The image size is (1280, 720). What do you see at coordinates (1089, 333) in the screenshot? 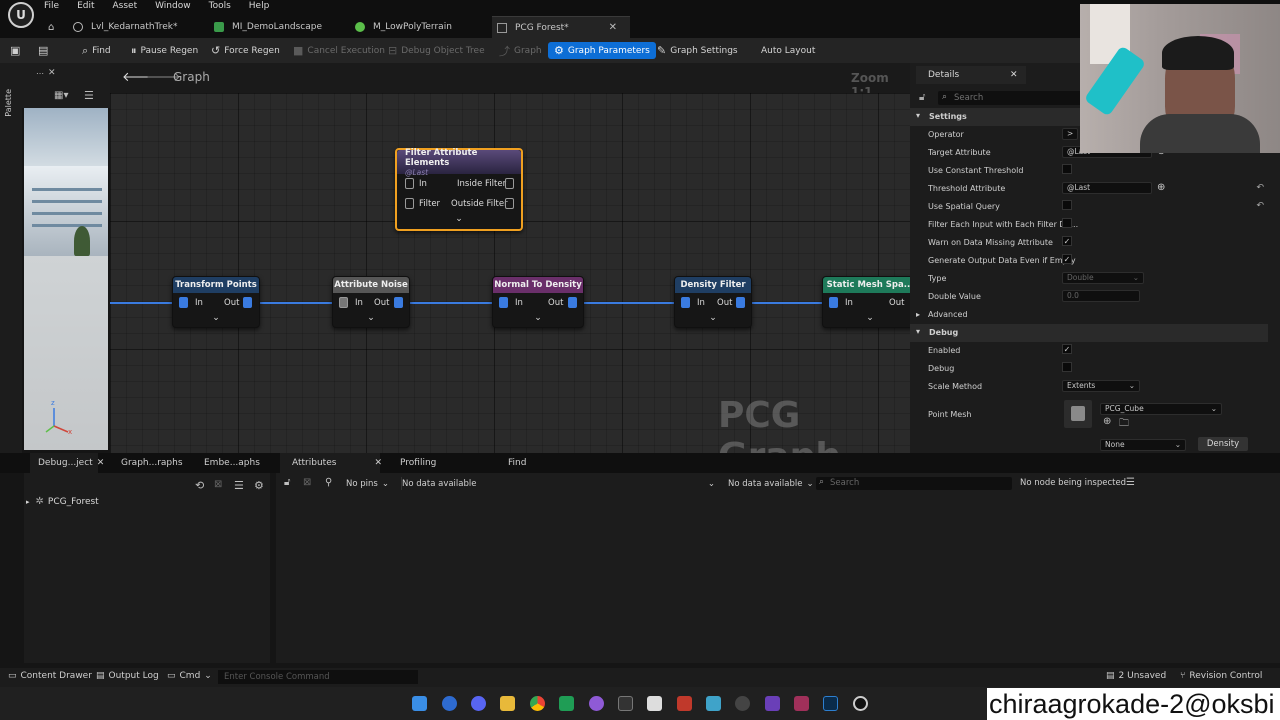
I see `section-debug: ▾ Debug` at bounding box center [1089, 333].